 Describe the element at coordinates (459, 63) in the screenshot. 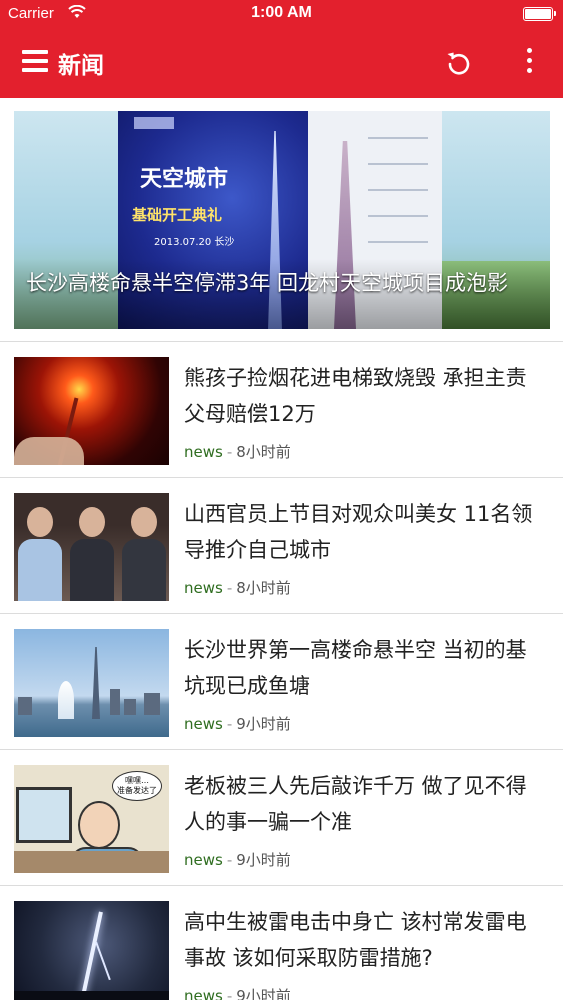

I see `refresh-icon` at that location.